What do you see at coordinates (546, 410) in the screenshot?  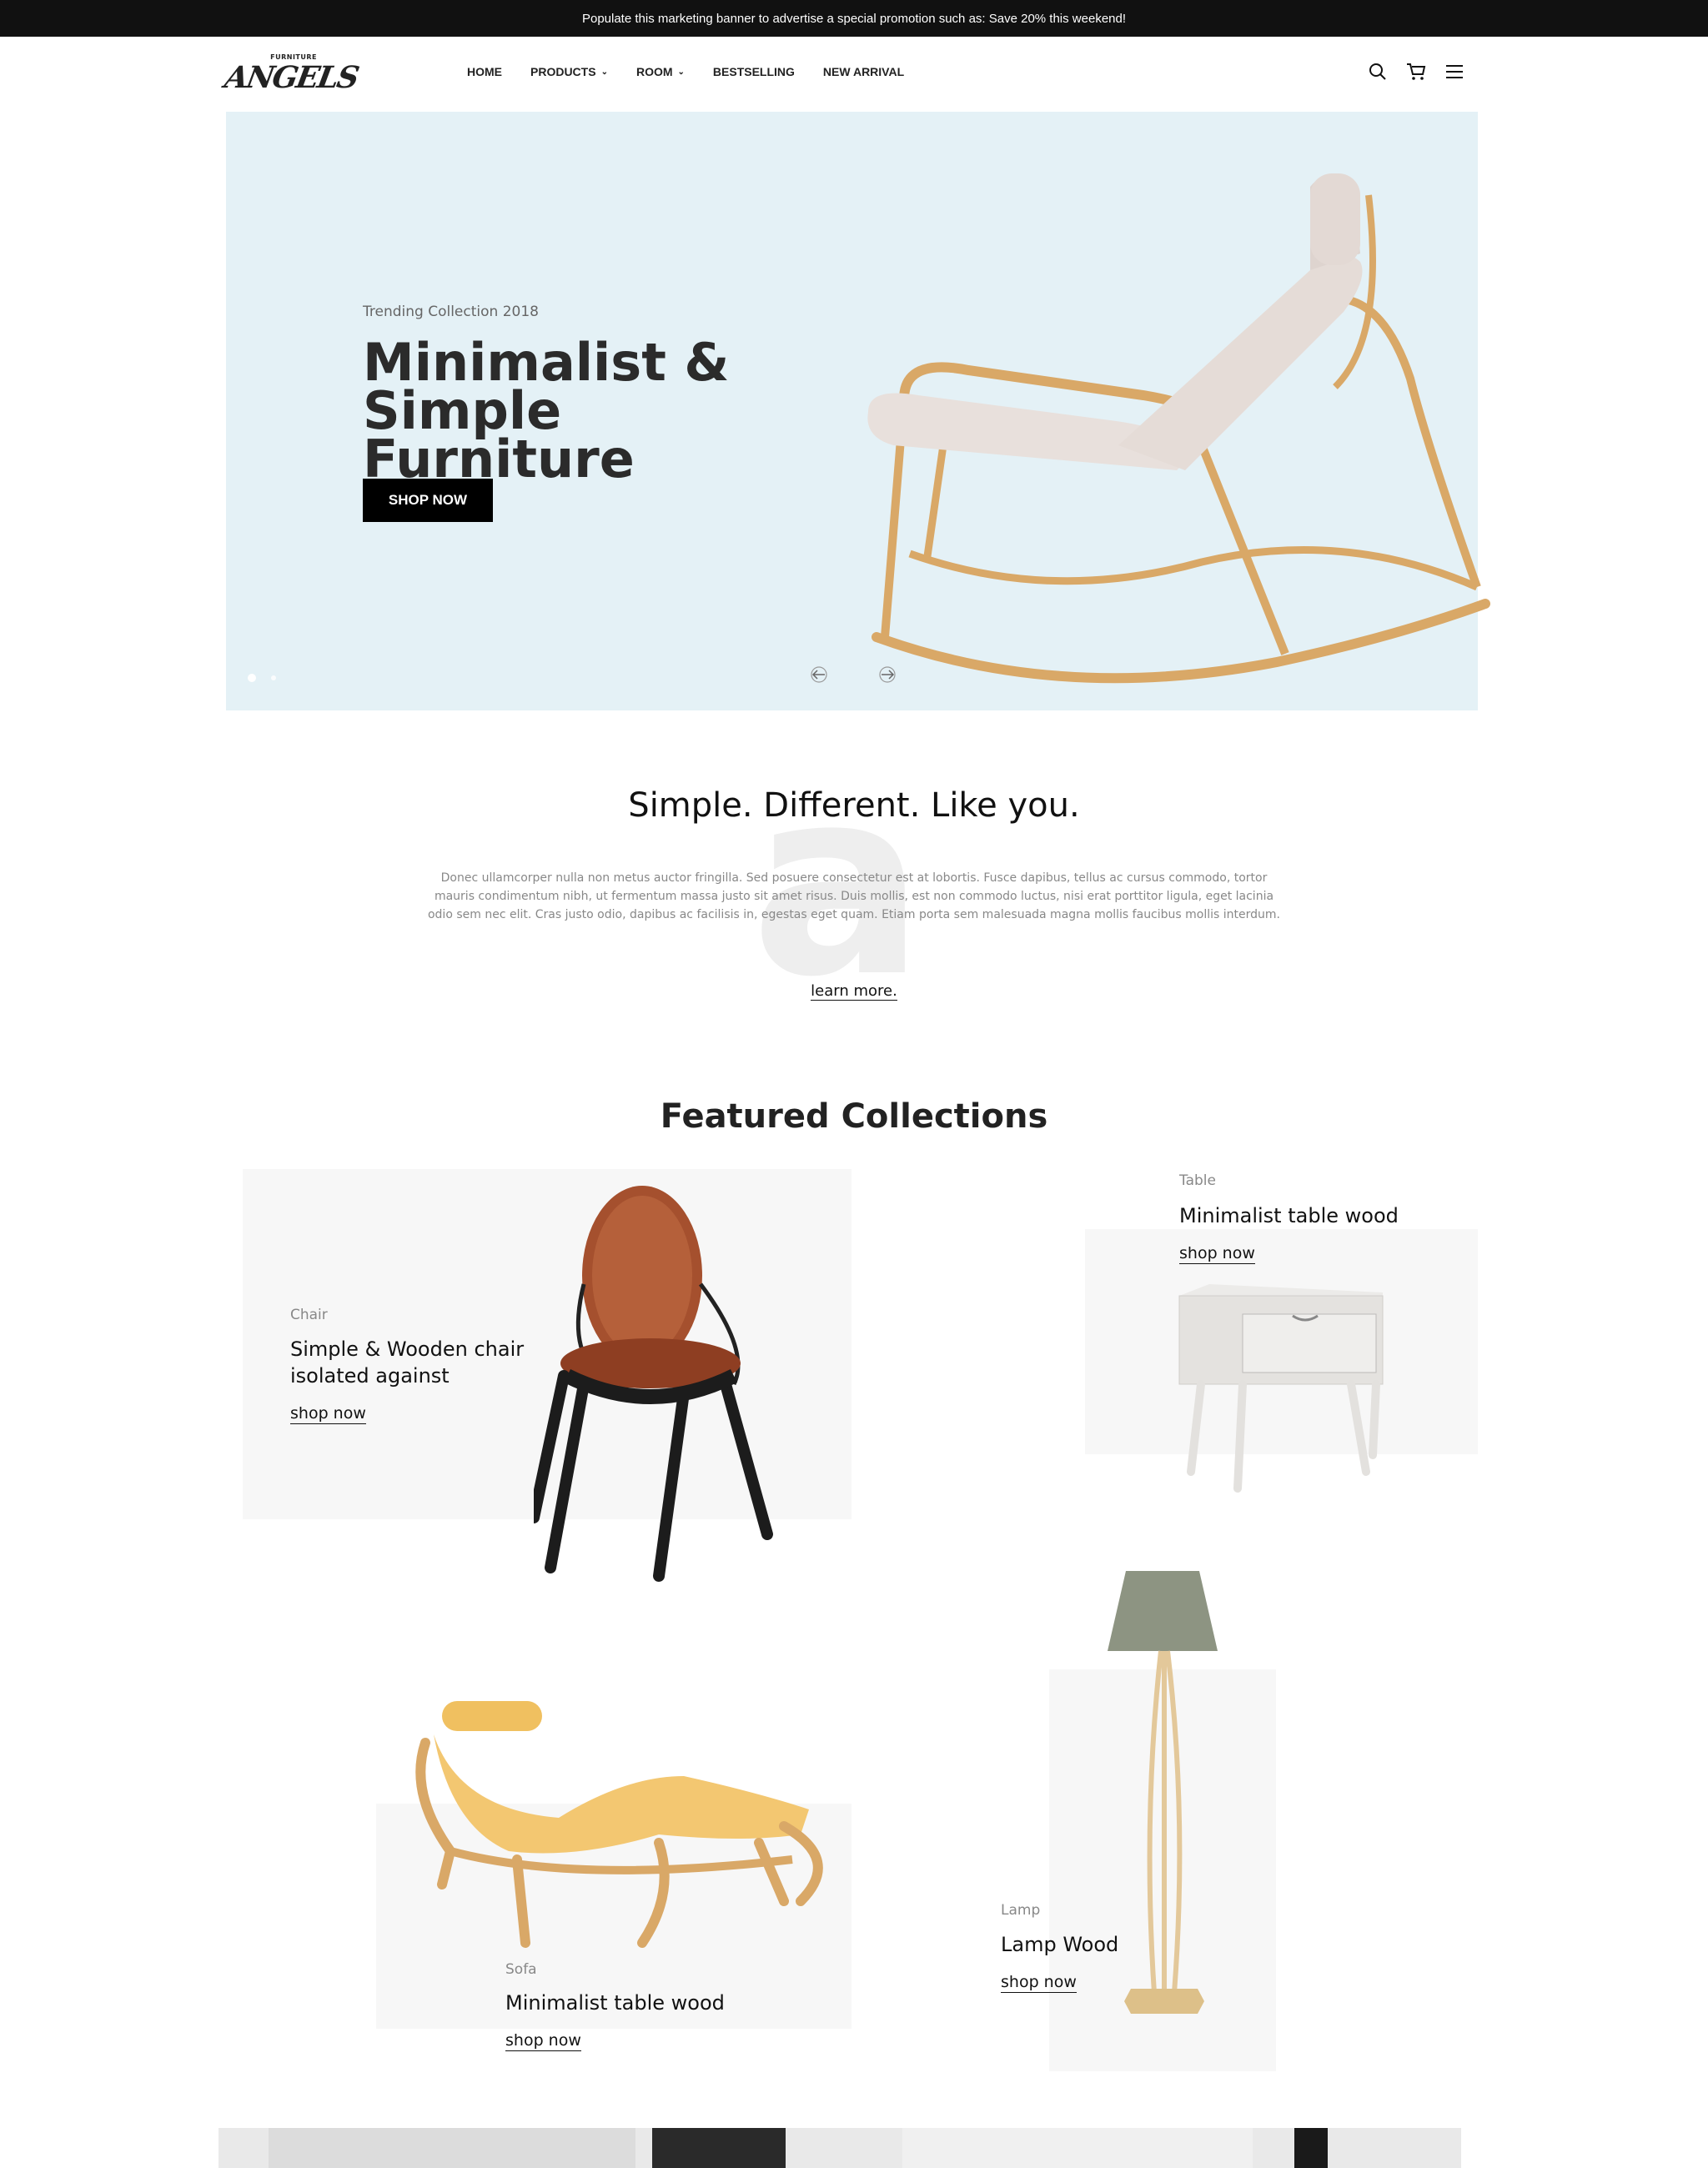 I see `hero-title: Minimalist & Simple Furniture` at bounding box center [546, 410].